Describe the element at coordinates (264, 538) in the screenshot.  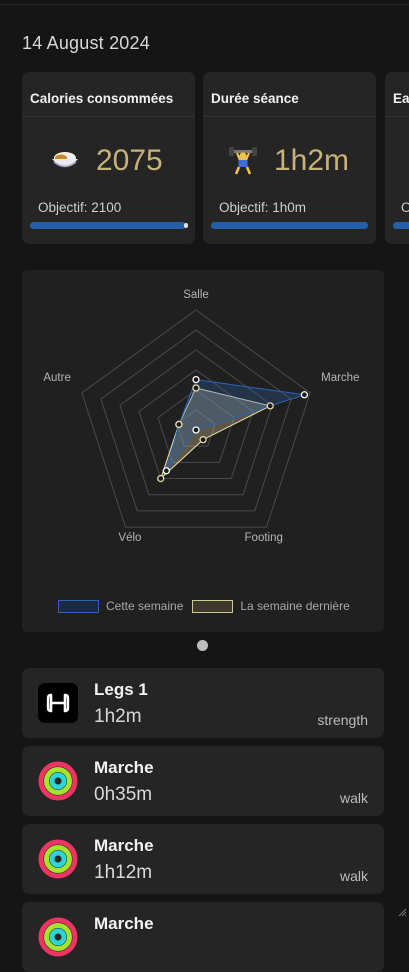
I see `radar-axis-label: Footing` at that location.